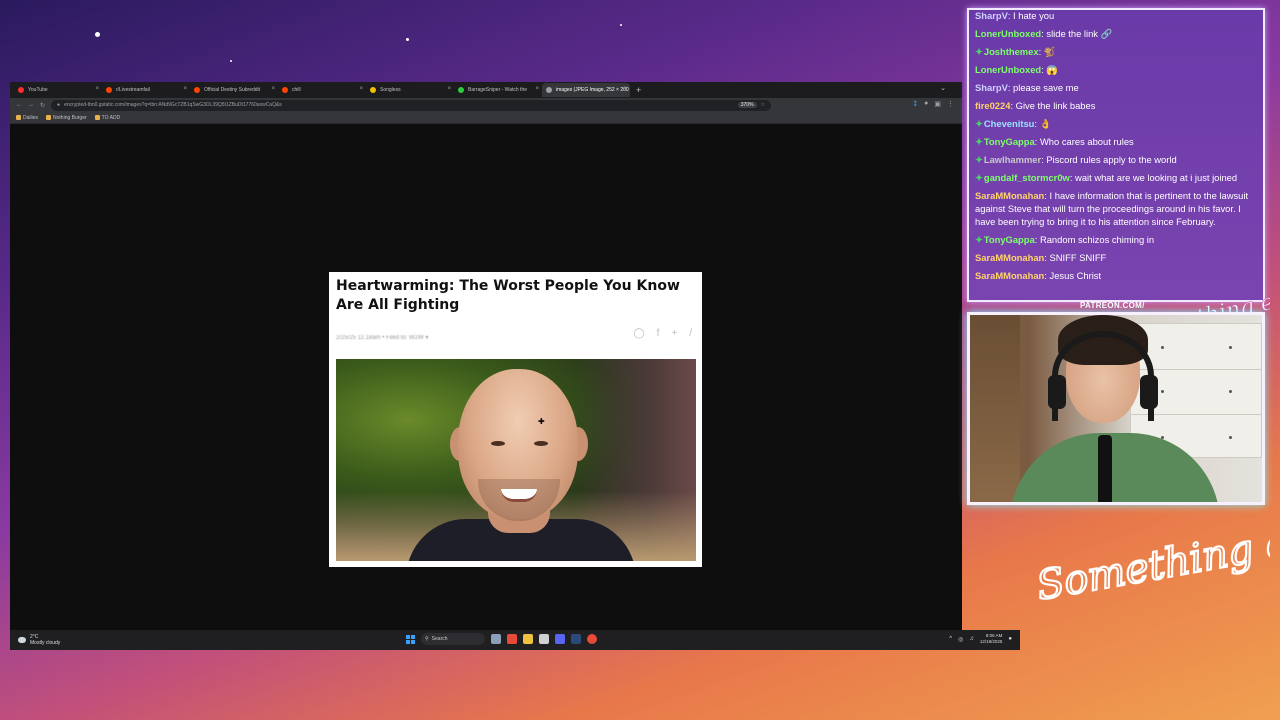 The height and width of the screenshot is (720, 1280). What do you see at coordinates (1116, 51) in the screenshot?
I see `chat-message: ✦Joshthemex: 🐒` at bounding box center [1116, 51].